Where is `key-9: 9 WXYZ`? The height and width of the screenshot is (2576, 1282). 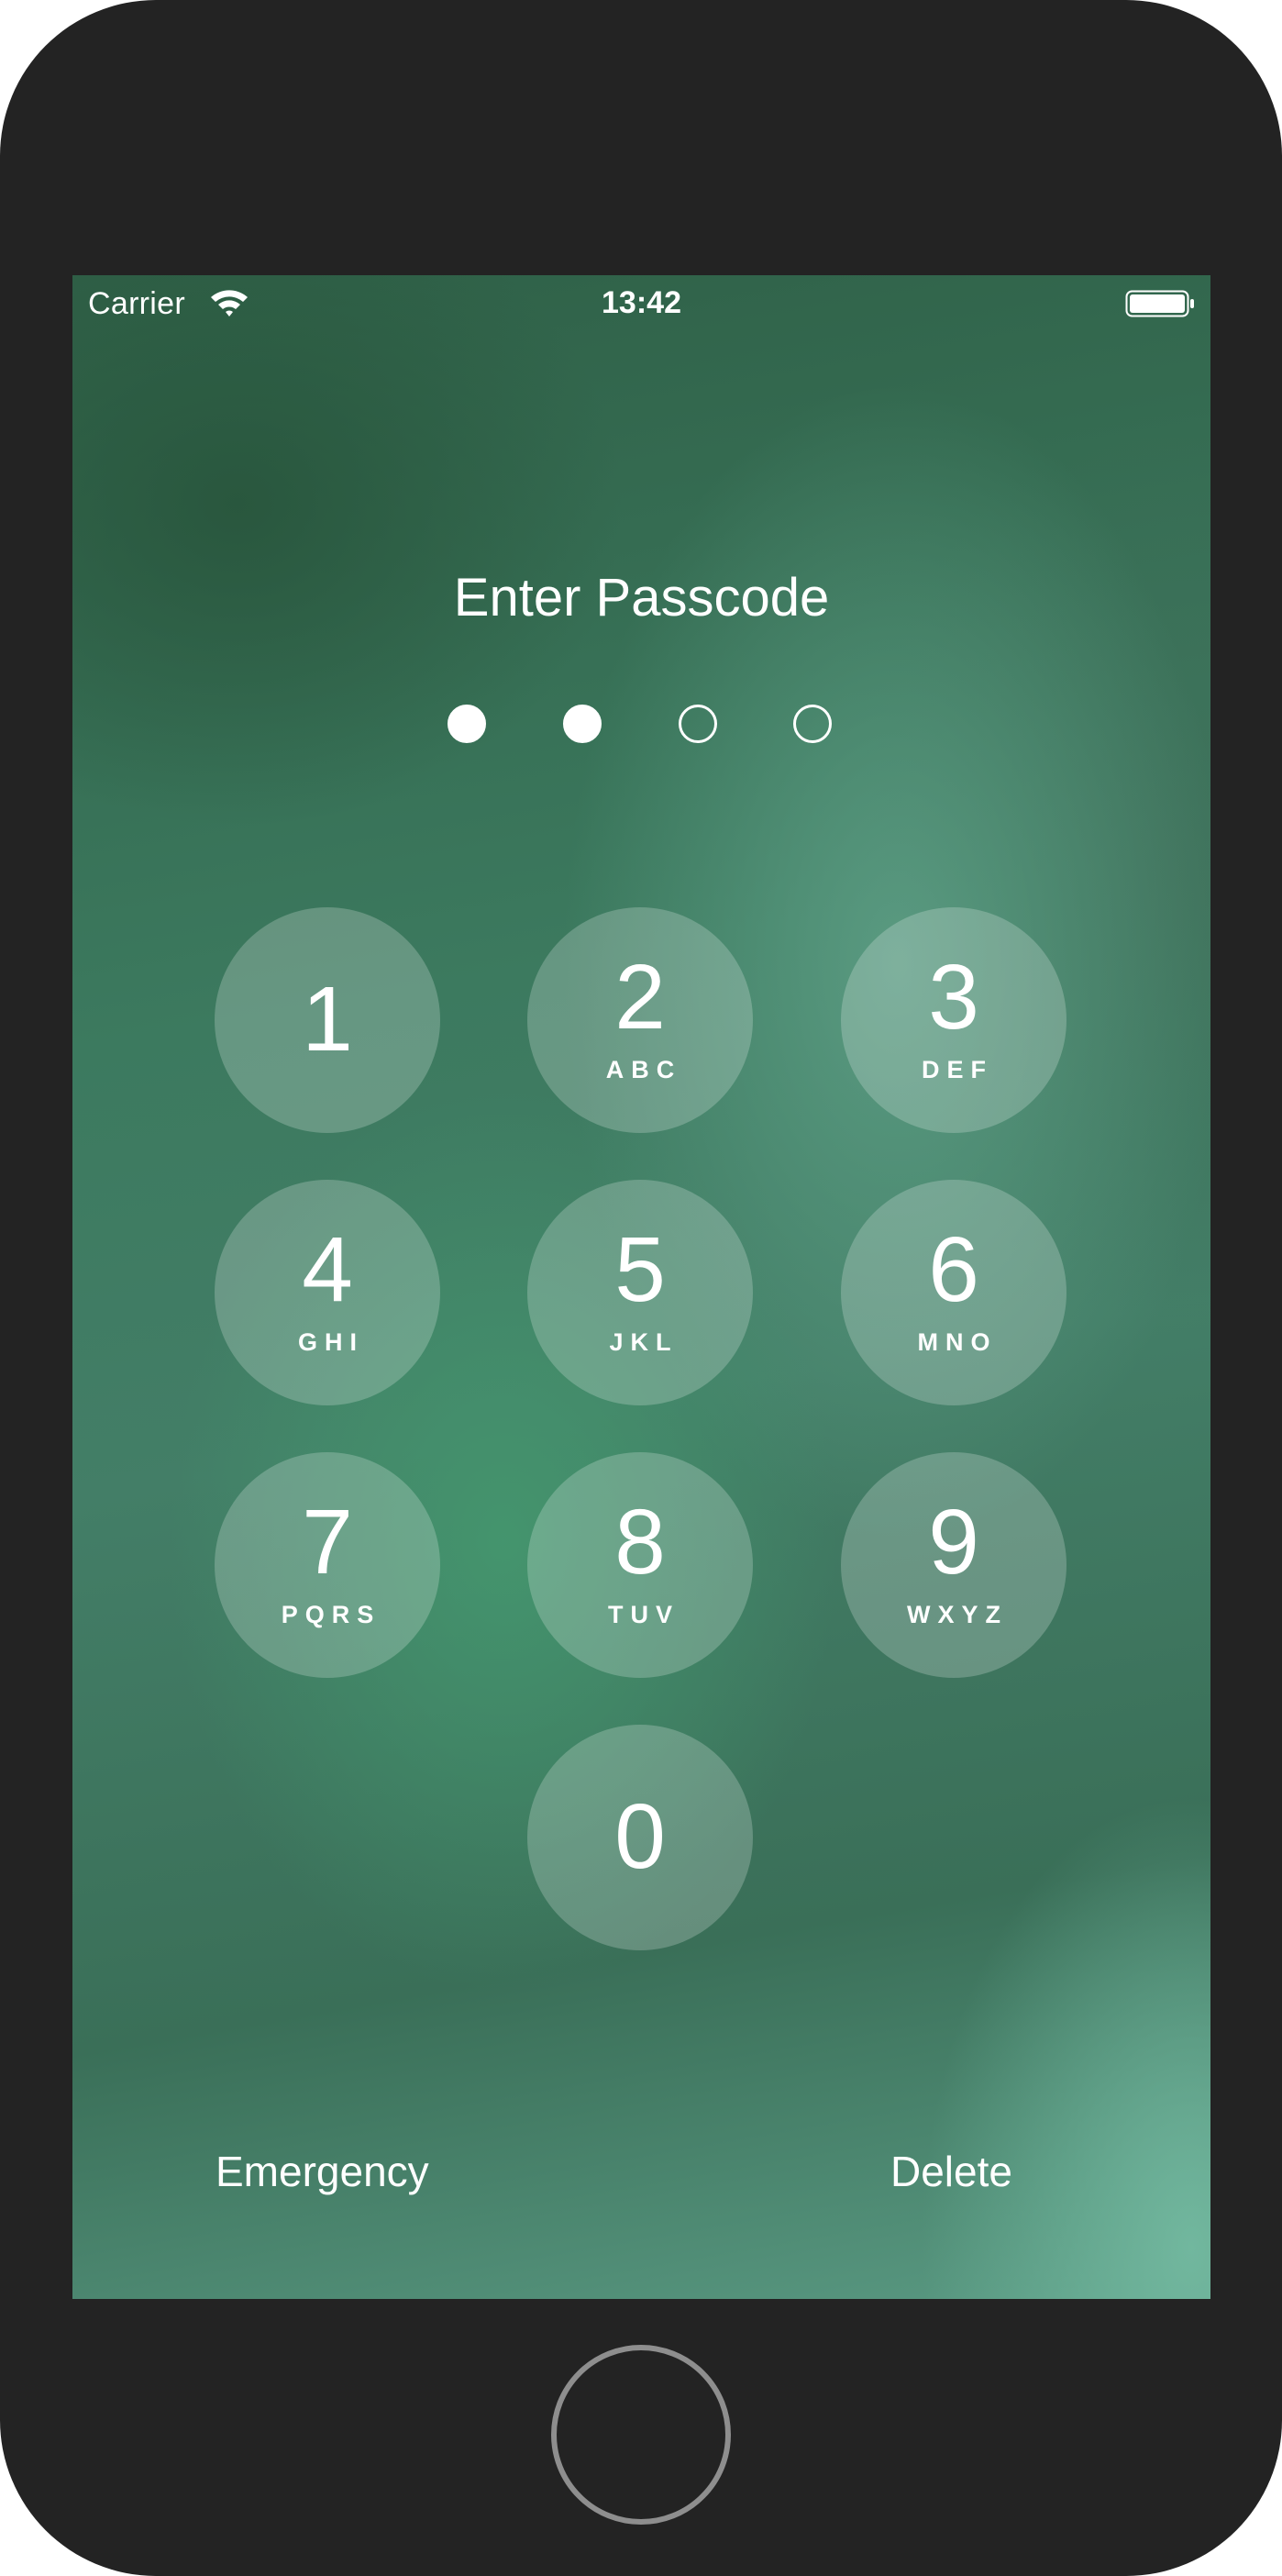
key-9: 9 WXYZ is located at coordinates (953, 1565).